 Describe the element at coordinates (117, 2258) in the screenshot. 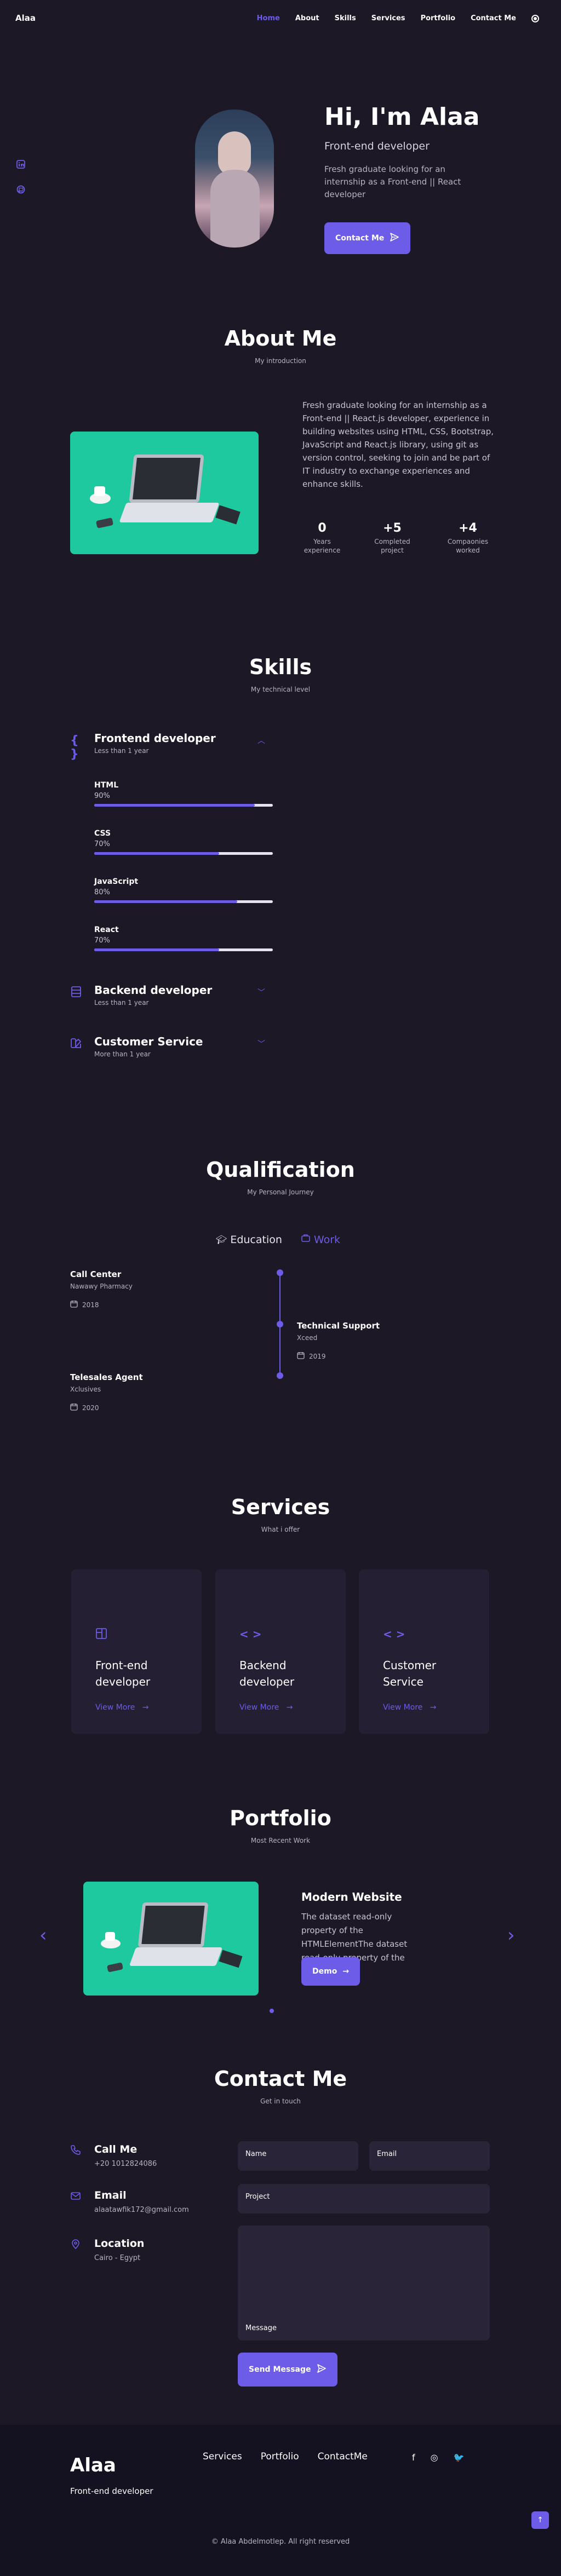

I see `contact-value: Cairo - Egypt` at that location.